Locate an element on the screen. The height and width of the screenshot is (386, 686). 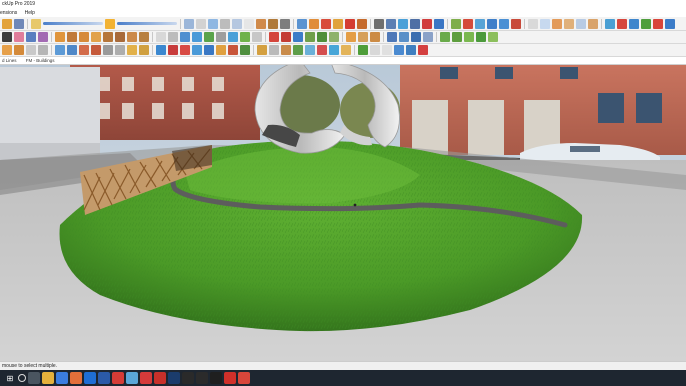
layer-visible-icon is located at coordinates (173, 37).